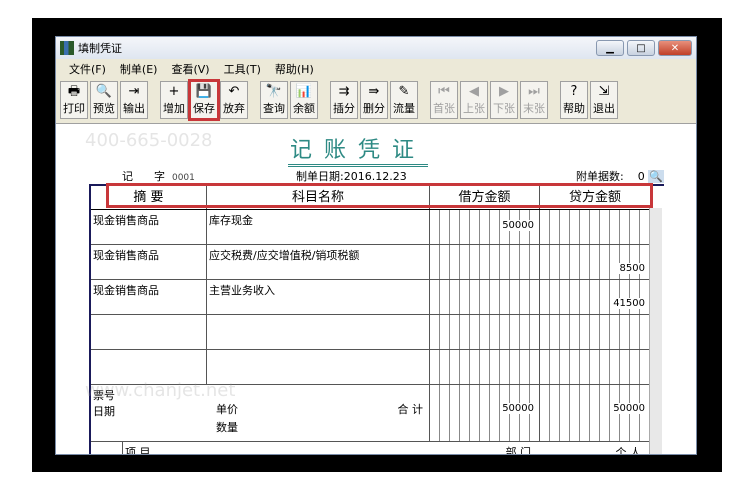  Describe the element at coordinates (104, 108) in the screenshot. I see `toolbar-label: 预览` at that location.